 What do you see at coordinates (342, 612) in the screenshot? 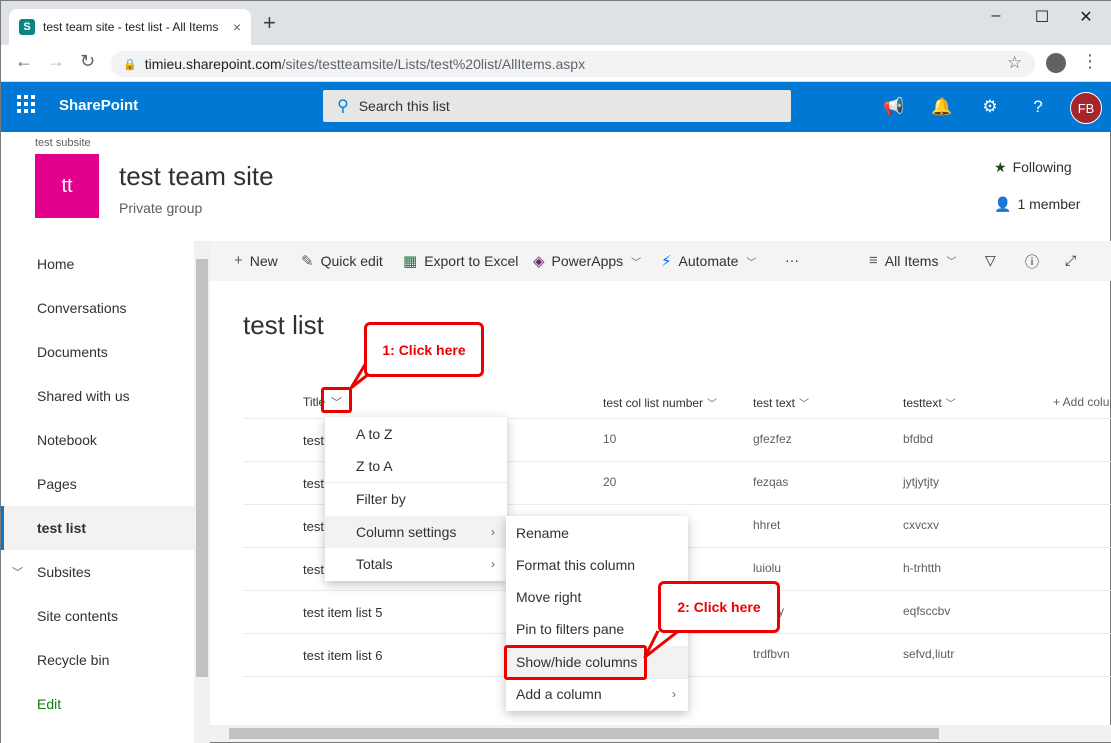
I see `row-5-title: test item list 5` at bounding box center [342, 612].